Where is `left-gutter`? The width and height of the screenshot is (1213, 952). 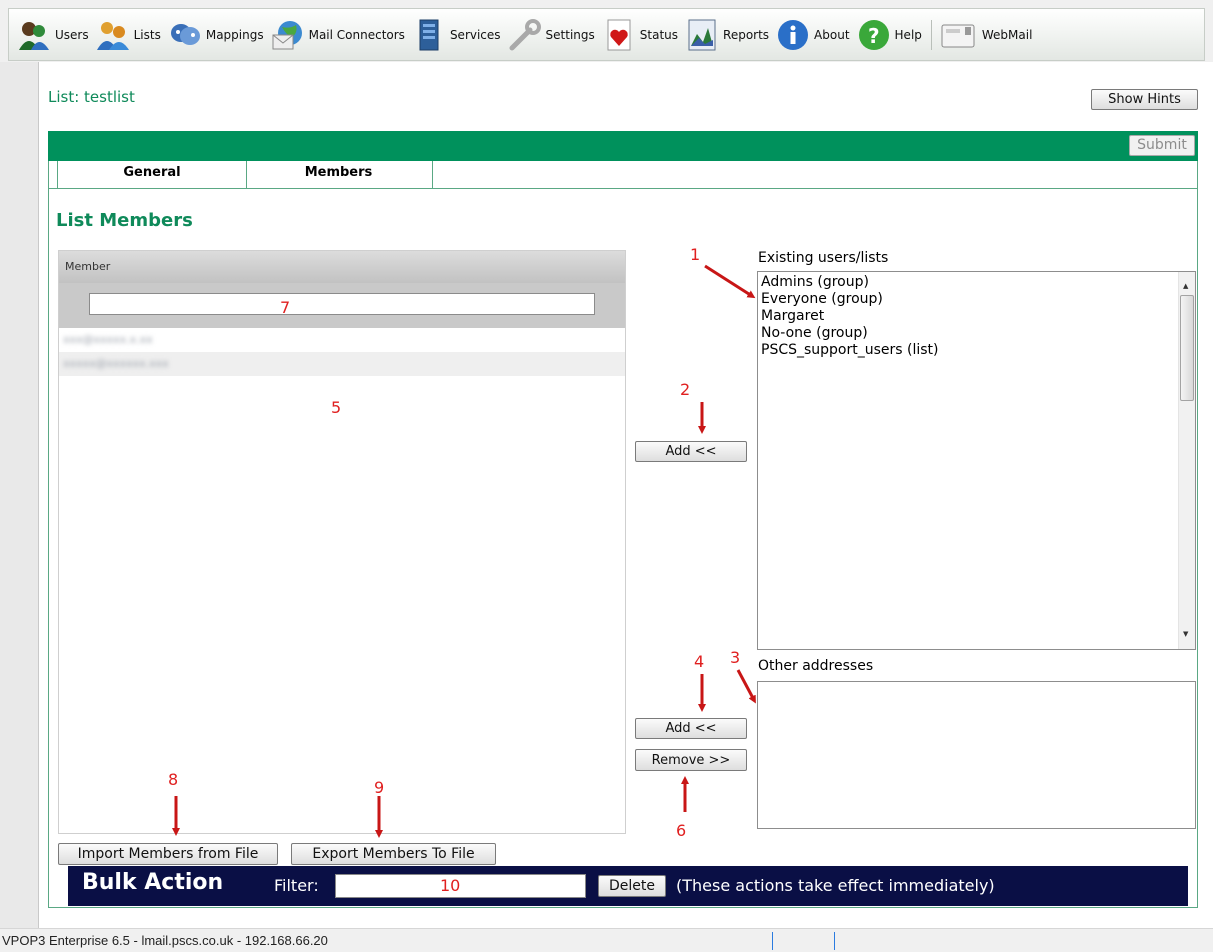
left-gutter is located at coordinates (19, 495).